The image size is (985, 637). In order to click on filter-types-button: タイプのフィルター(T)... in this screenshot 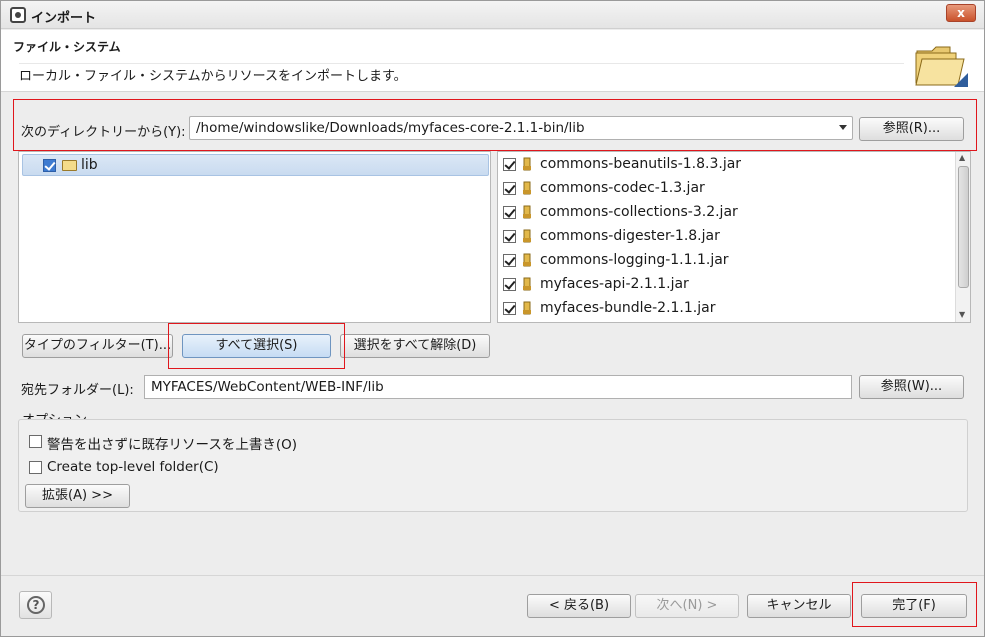, I will do `click(97, 346)`.